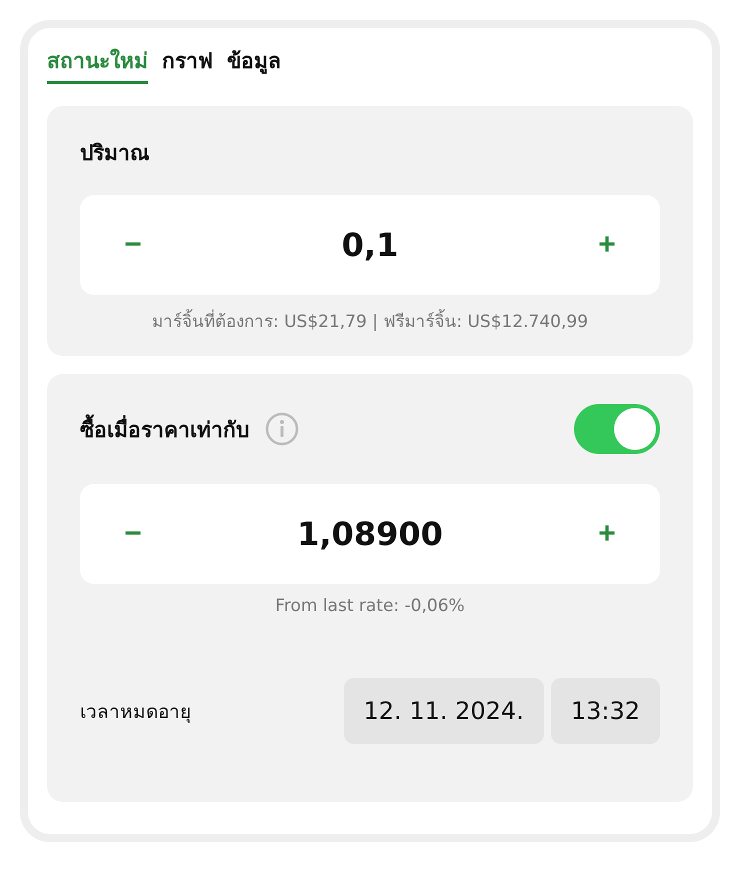 This screenshot has height=878, width=756. I want to click on time-button: 13:32, so click(605, 711).